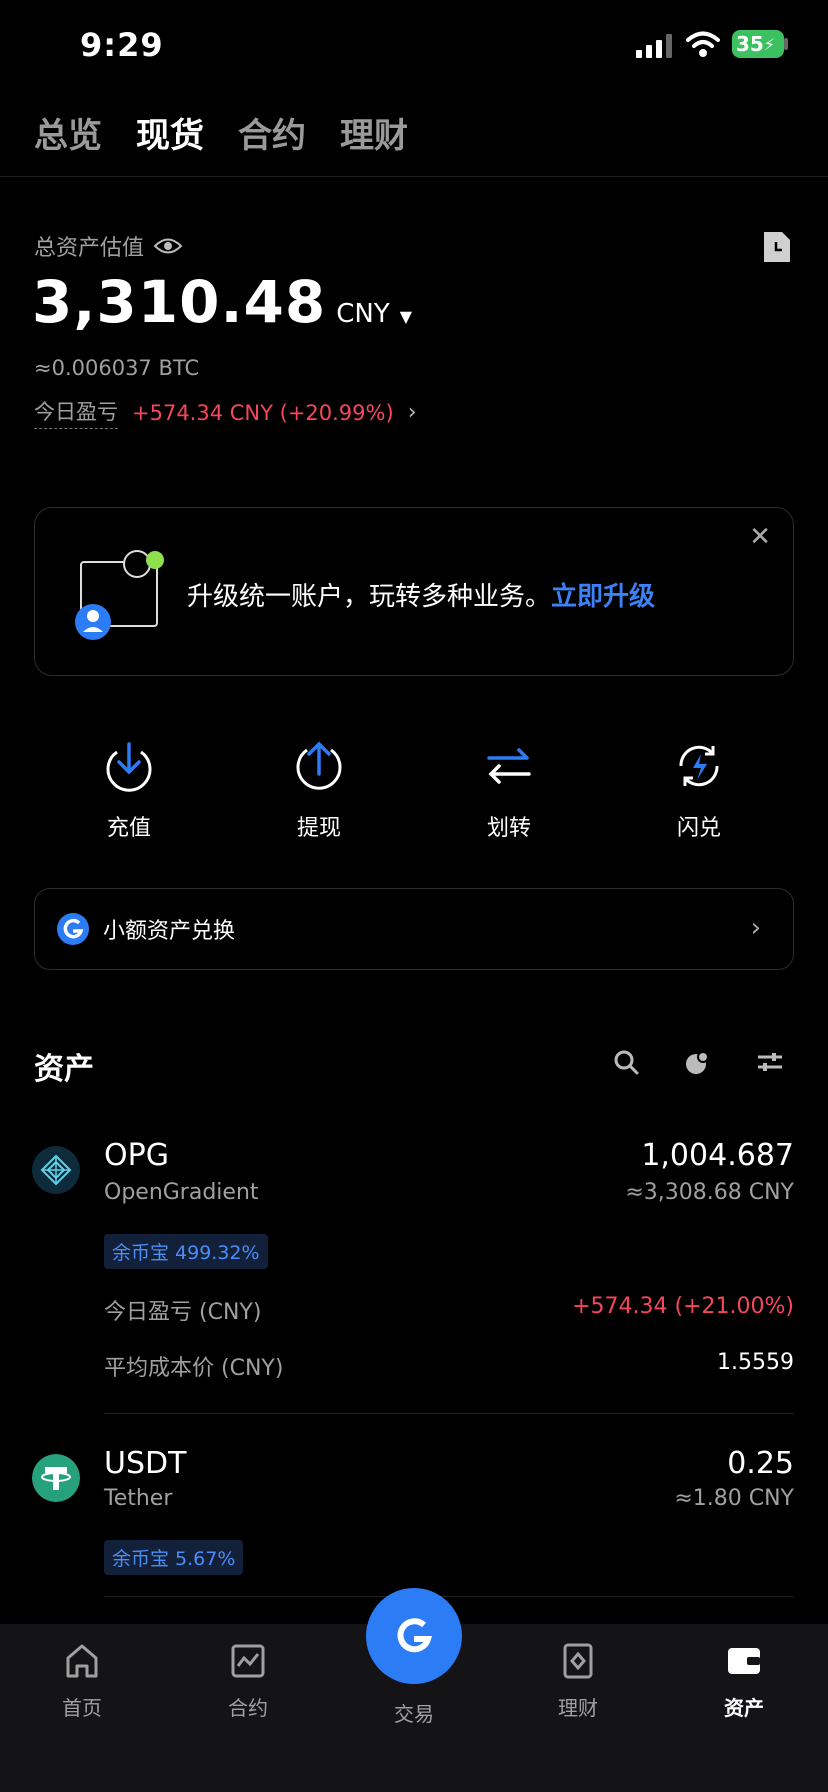 The image size is (828, 1792). I want to click on nav-trade-label: 交易, so click(414, 1714).